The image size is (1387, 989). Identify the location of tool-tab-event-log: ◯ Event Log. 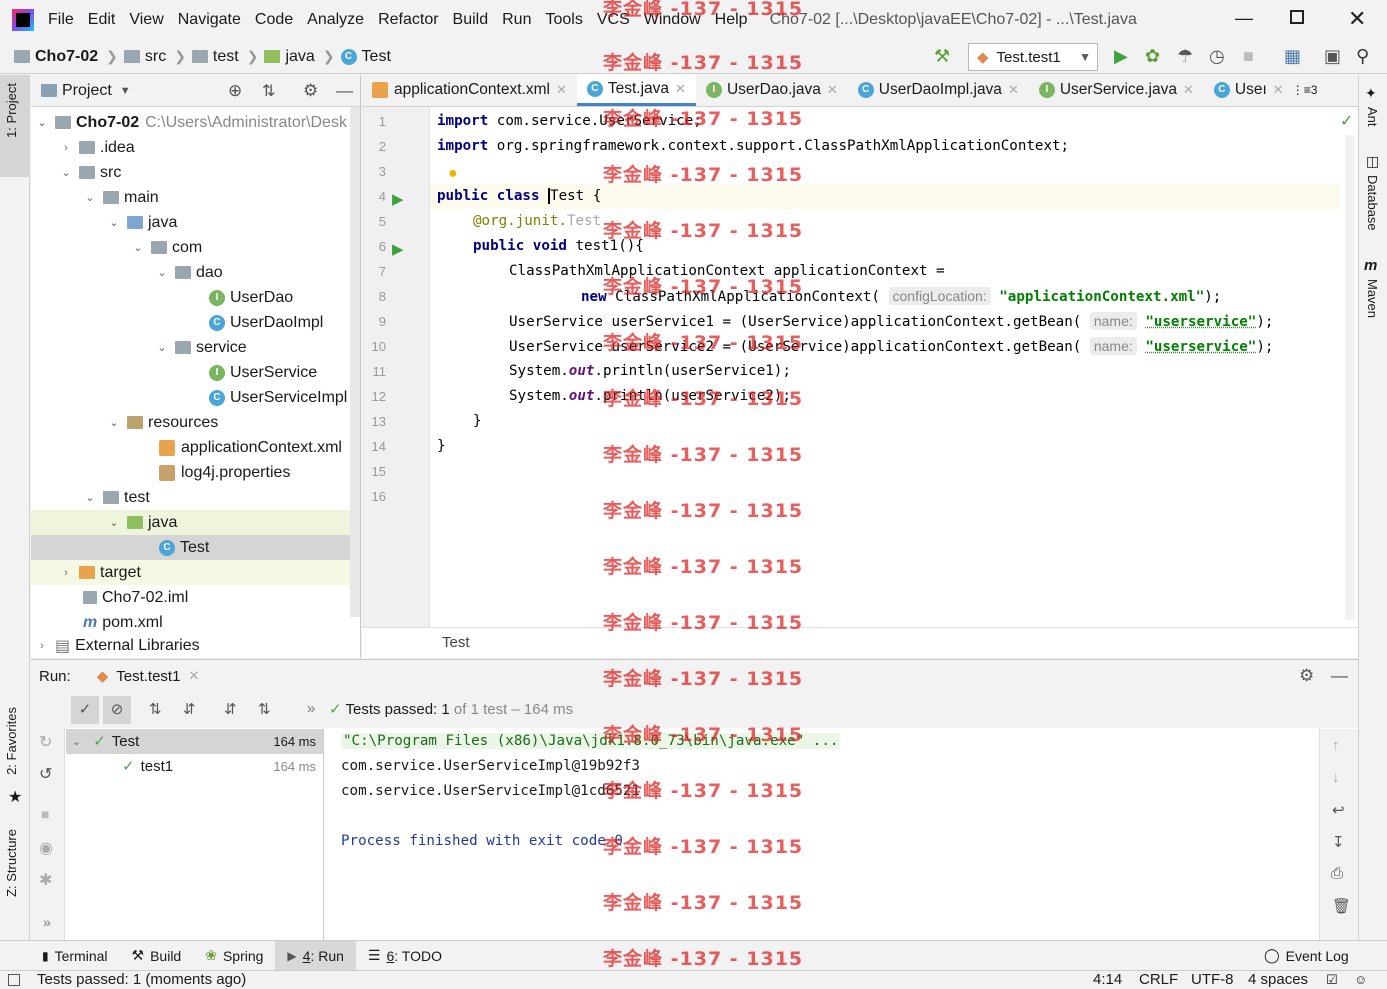
(1306, 956).